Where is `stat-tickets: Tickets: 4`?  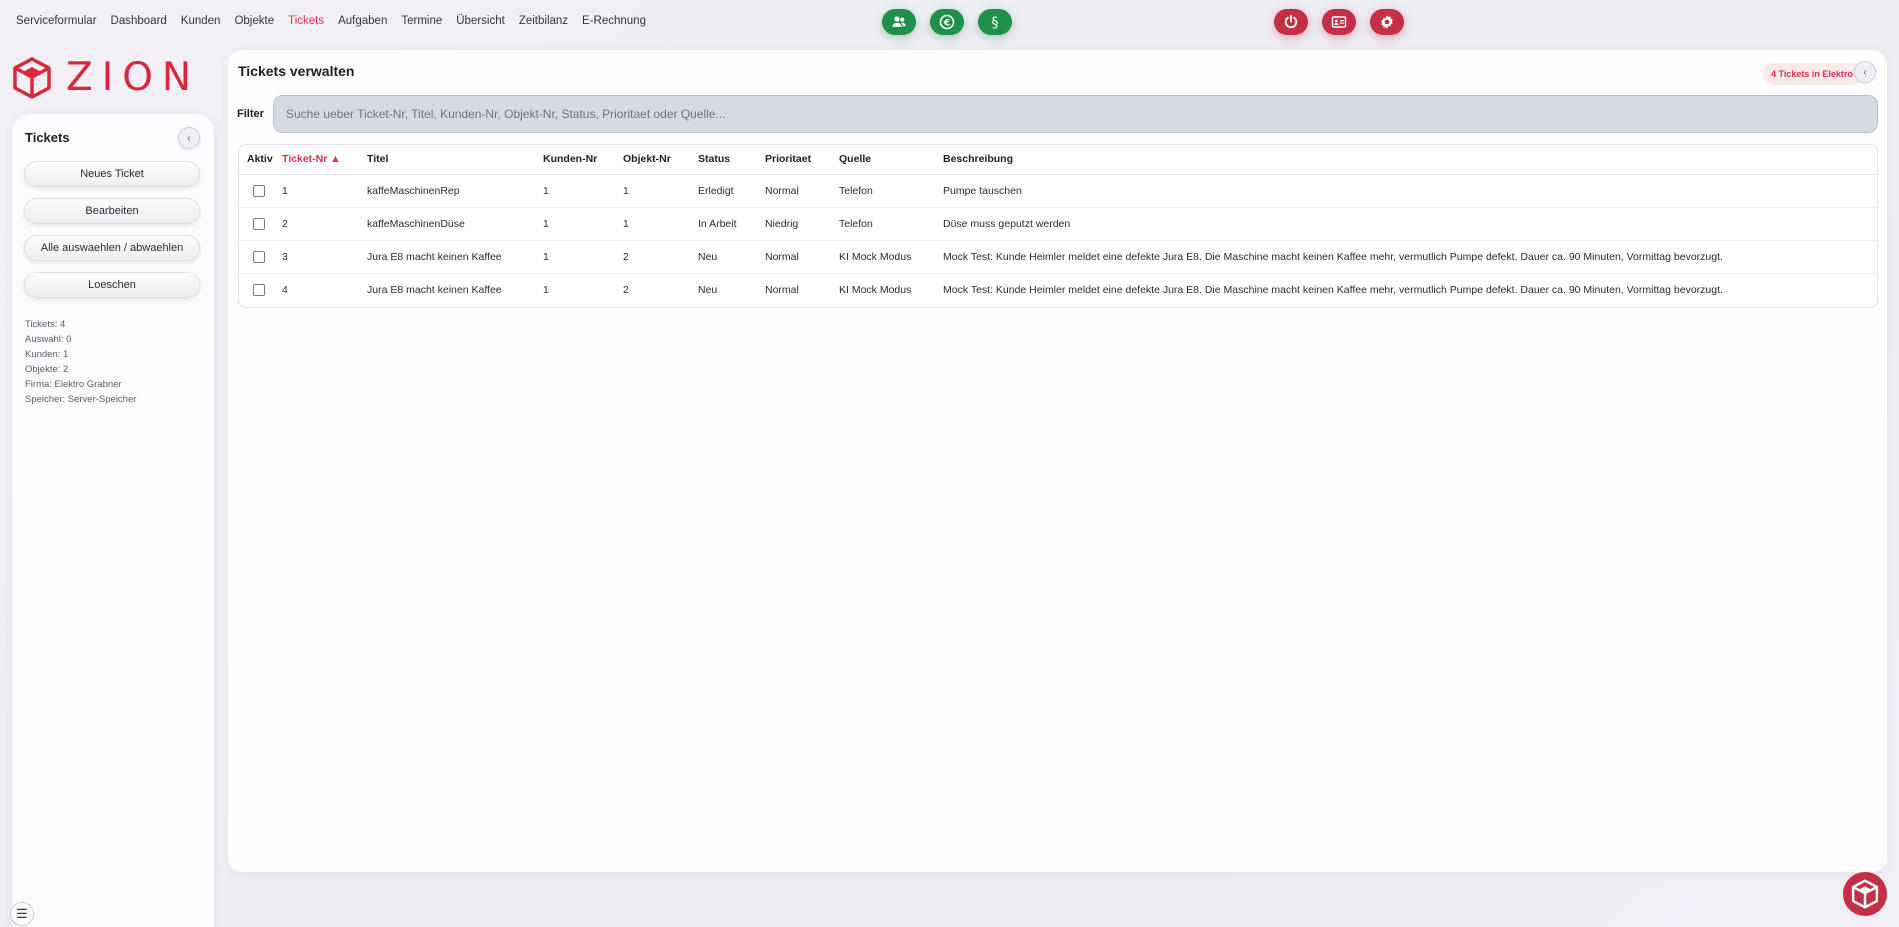
stat-tickets: Tickets: 4 is located at coordinates (45, 324).